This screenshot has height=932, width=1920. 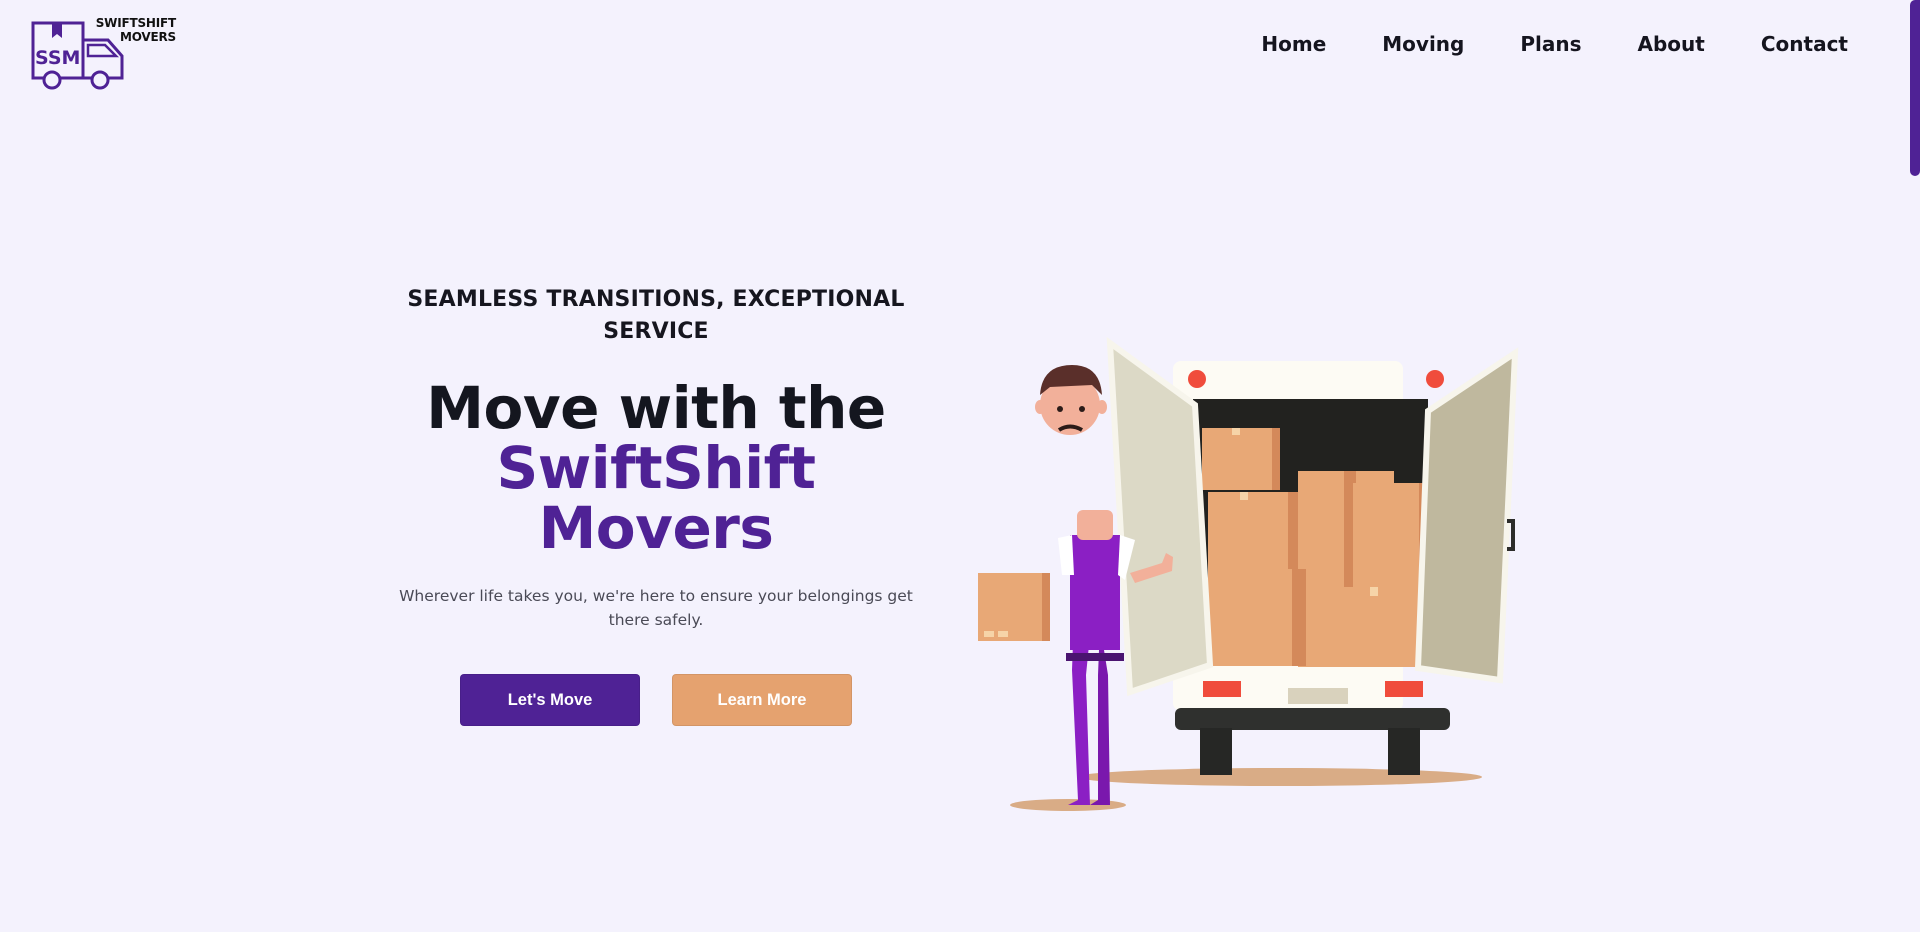 I want to click on nav-item-home: Home, so click(x=1293, y=44).